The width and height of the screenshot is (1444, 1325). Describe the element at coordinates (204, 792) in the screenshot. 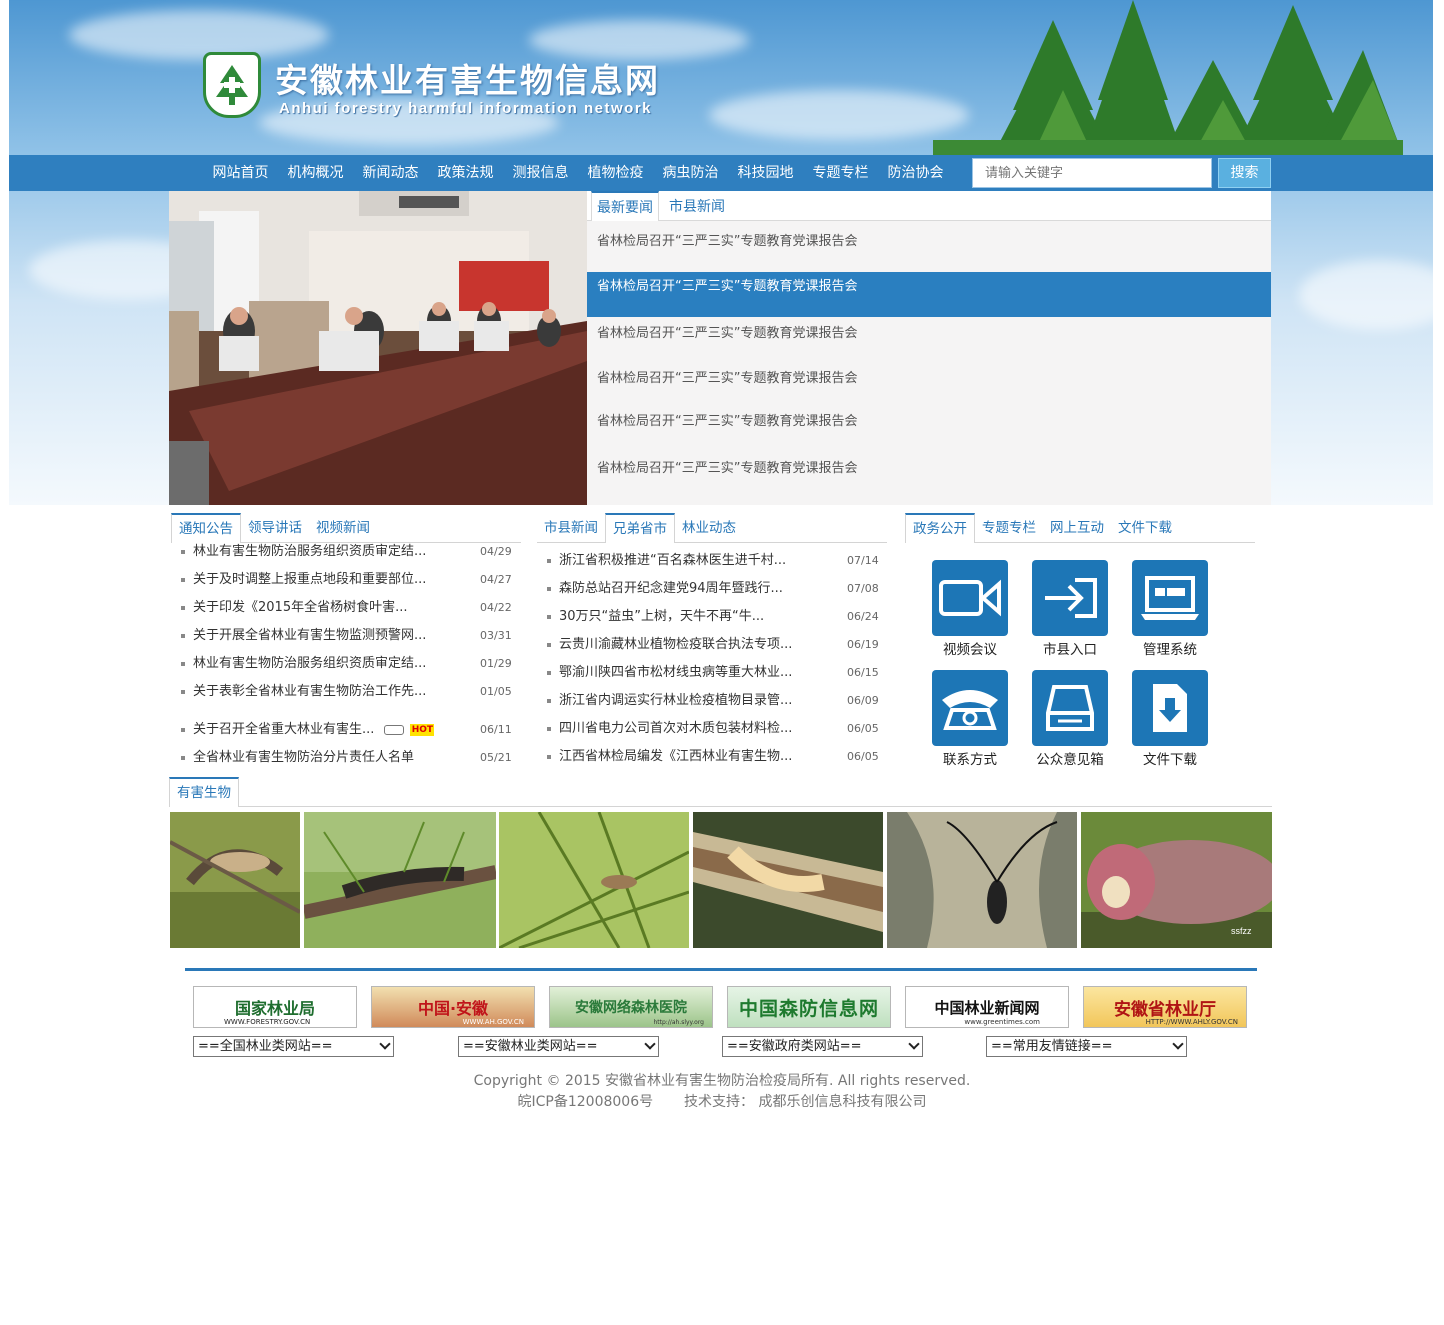

I see `tab-harmful-organisms: 有害生物` at that location.